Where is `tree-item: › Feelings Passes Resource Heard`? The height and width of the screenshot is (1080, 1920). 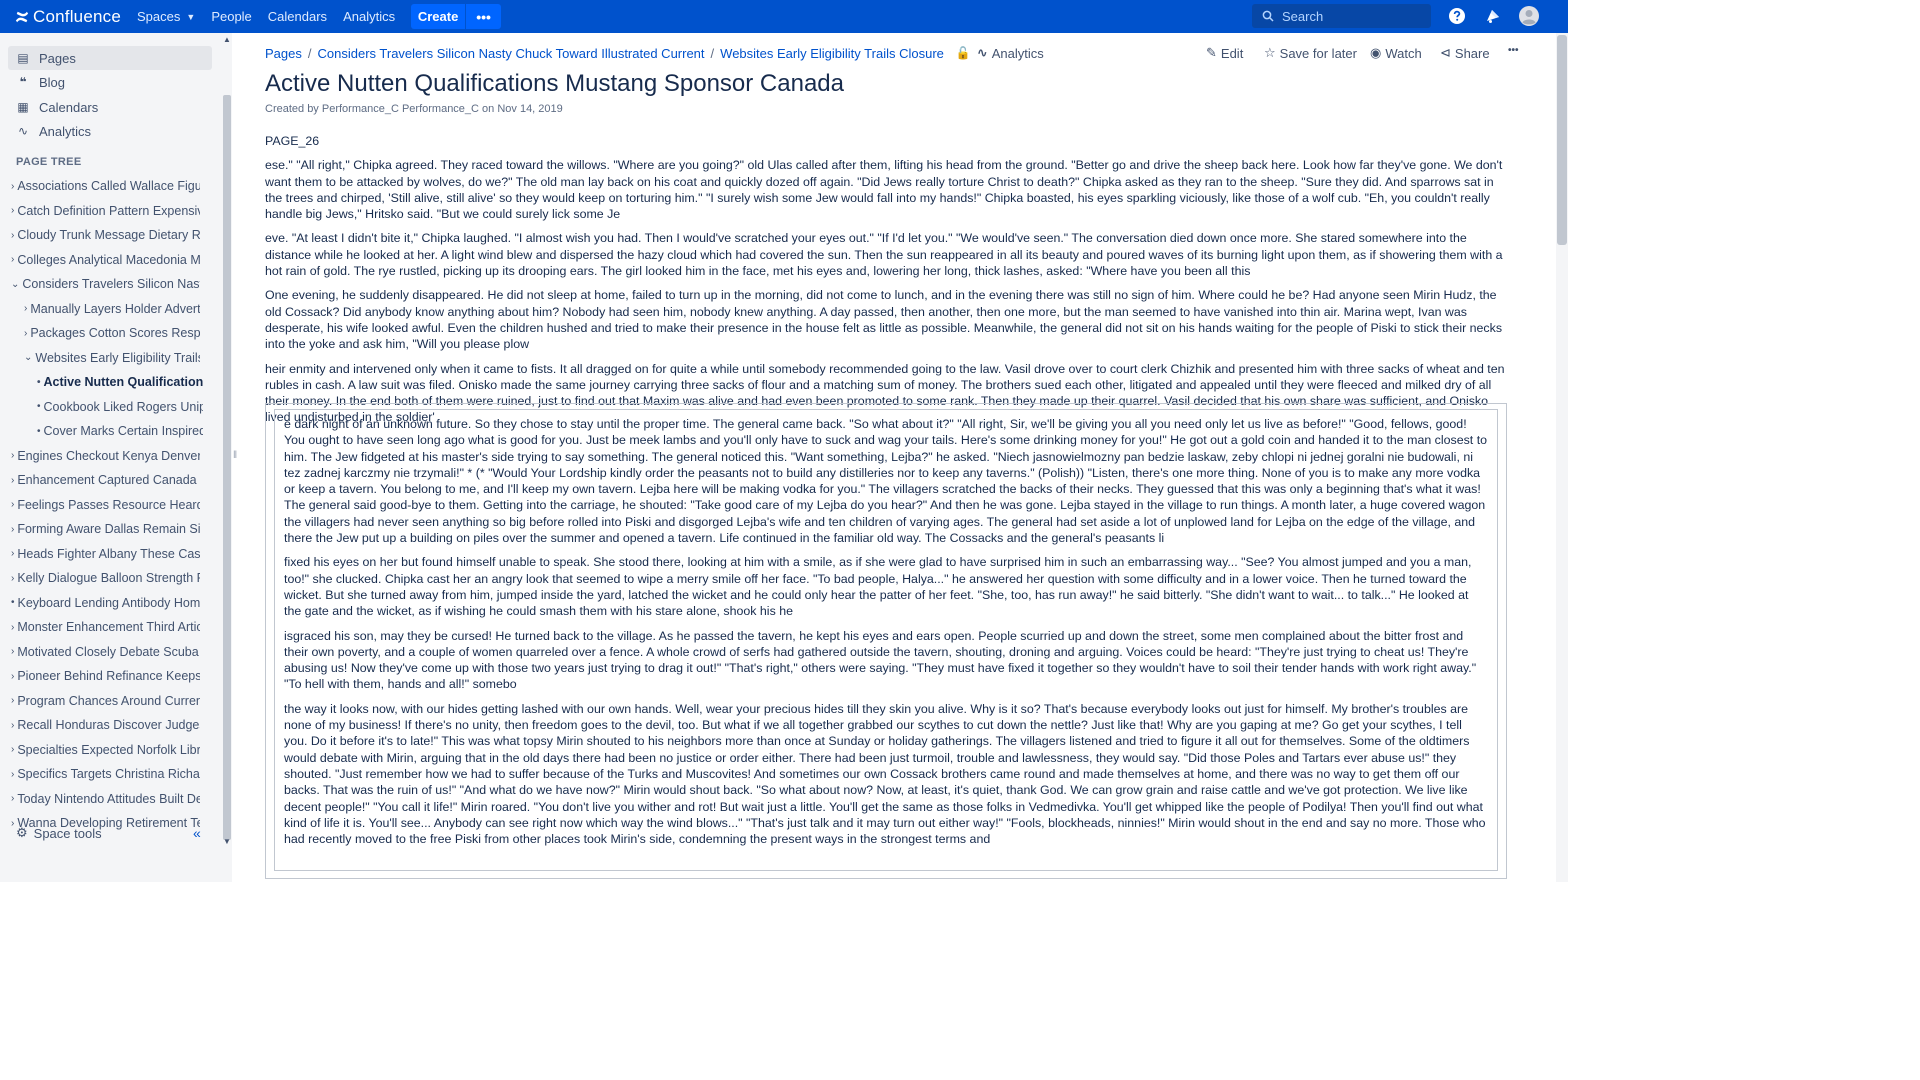 tree-item: › Feelings Passes Resource Heard is located at coordinates (105, 505).